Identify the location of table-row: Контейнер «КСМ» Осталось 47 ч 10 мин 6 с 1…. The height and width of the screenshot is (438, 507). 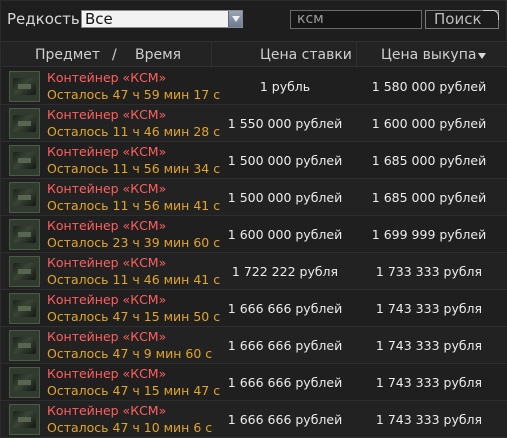
(254, 419).